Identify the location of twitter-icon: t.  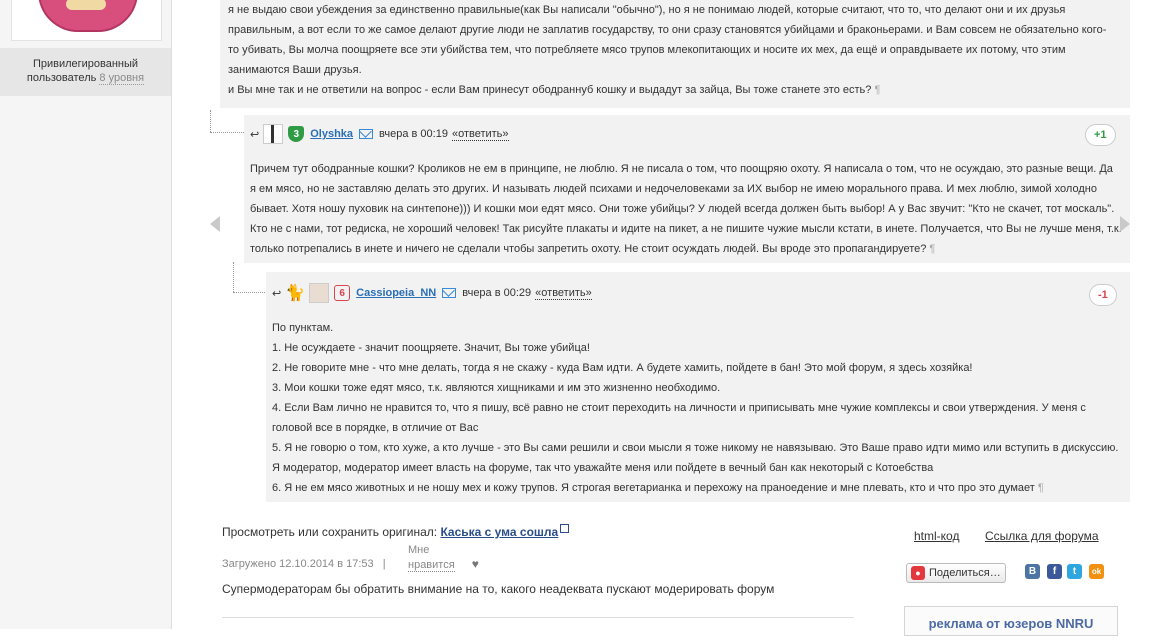
(1074, 571).